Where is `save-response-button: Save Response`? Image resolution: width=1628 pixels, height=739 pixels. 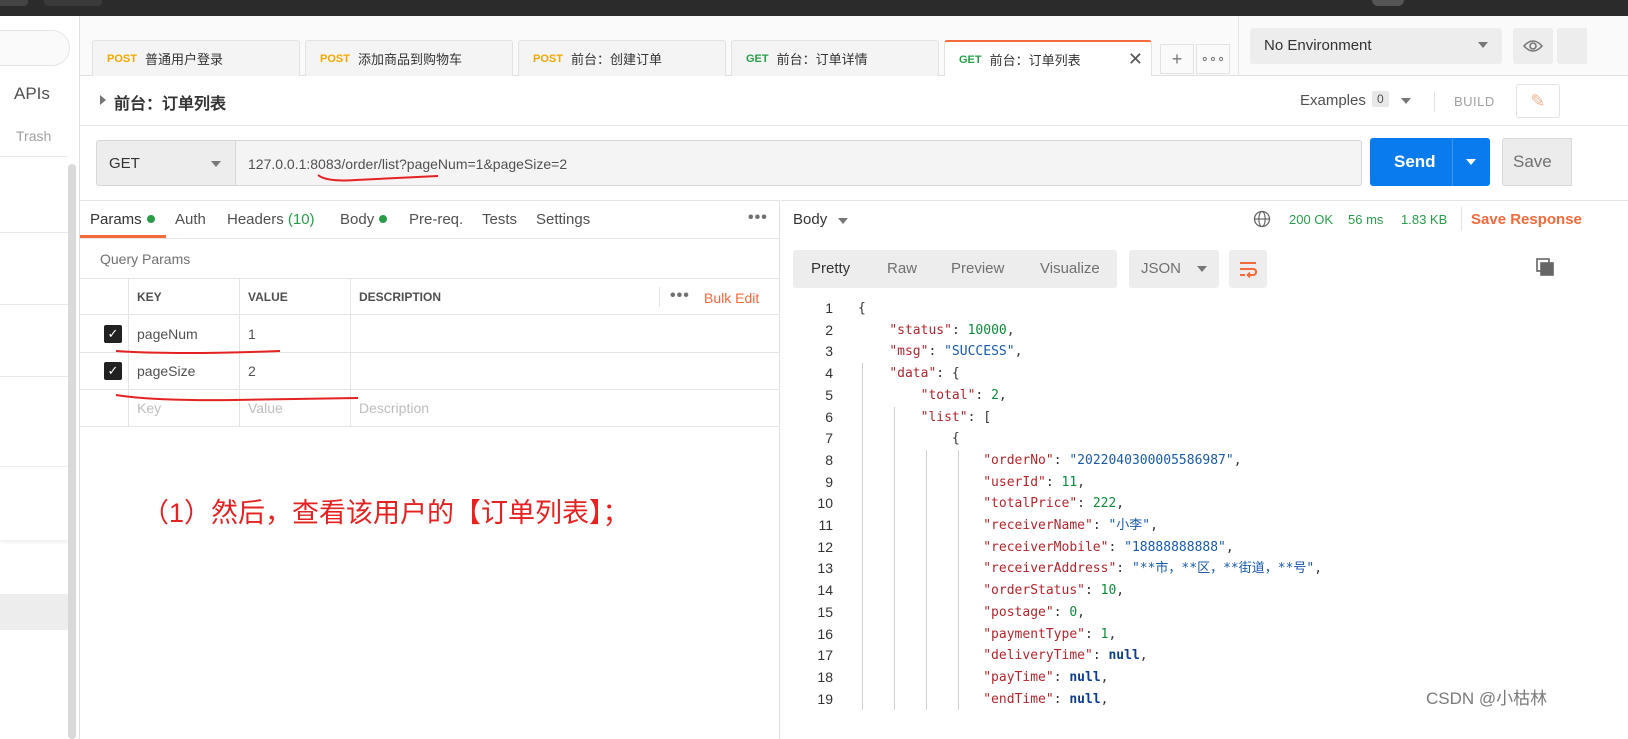
save-response-button: Save Response is located at coordinates (1526, 219).